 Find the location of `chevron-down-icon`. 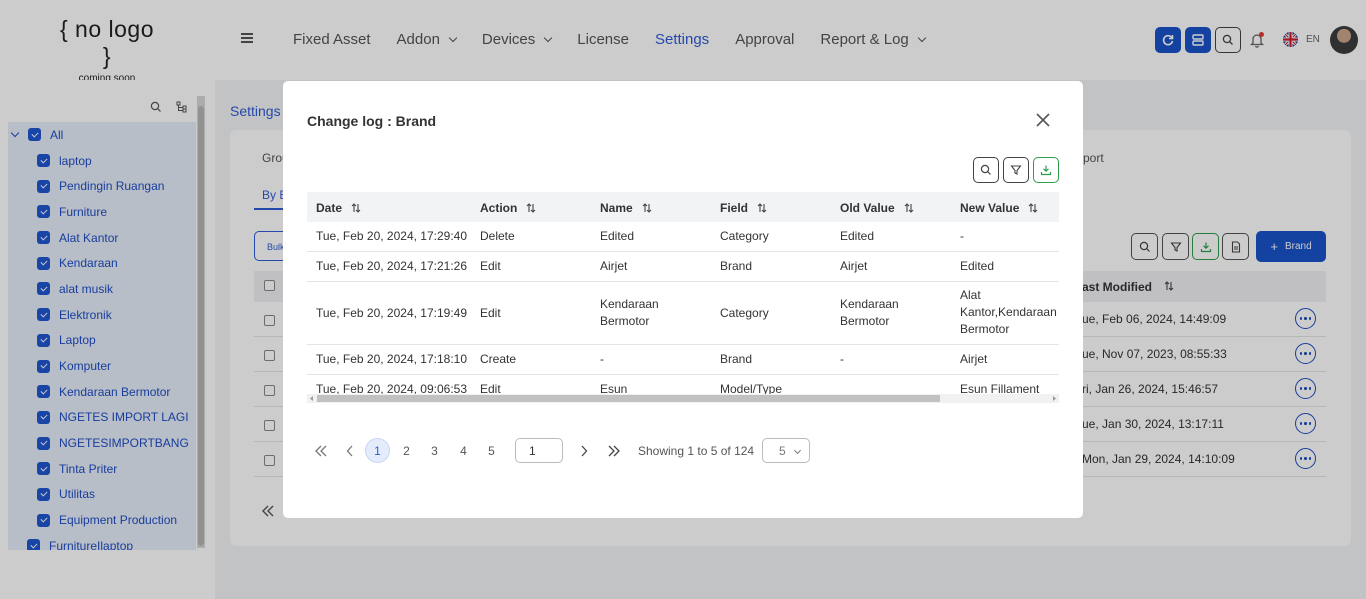

chevron-down-icon is located at coordinates (797, 450).